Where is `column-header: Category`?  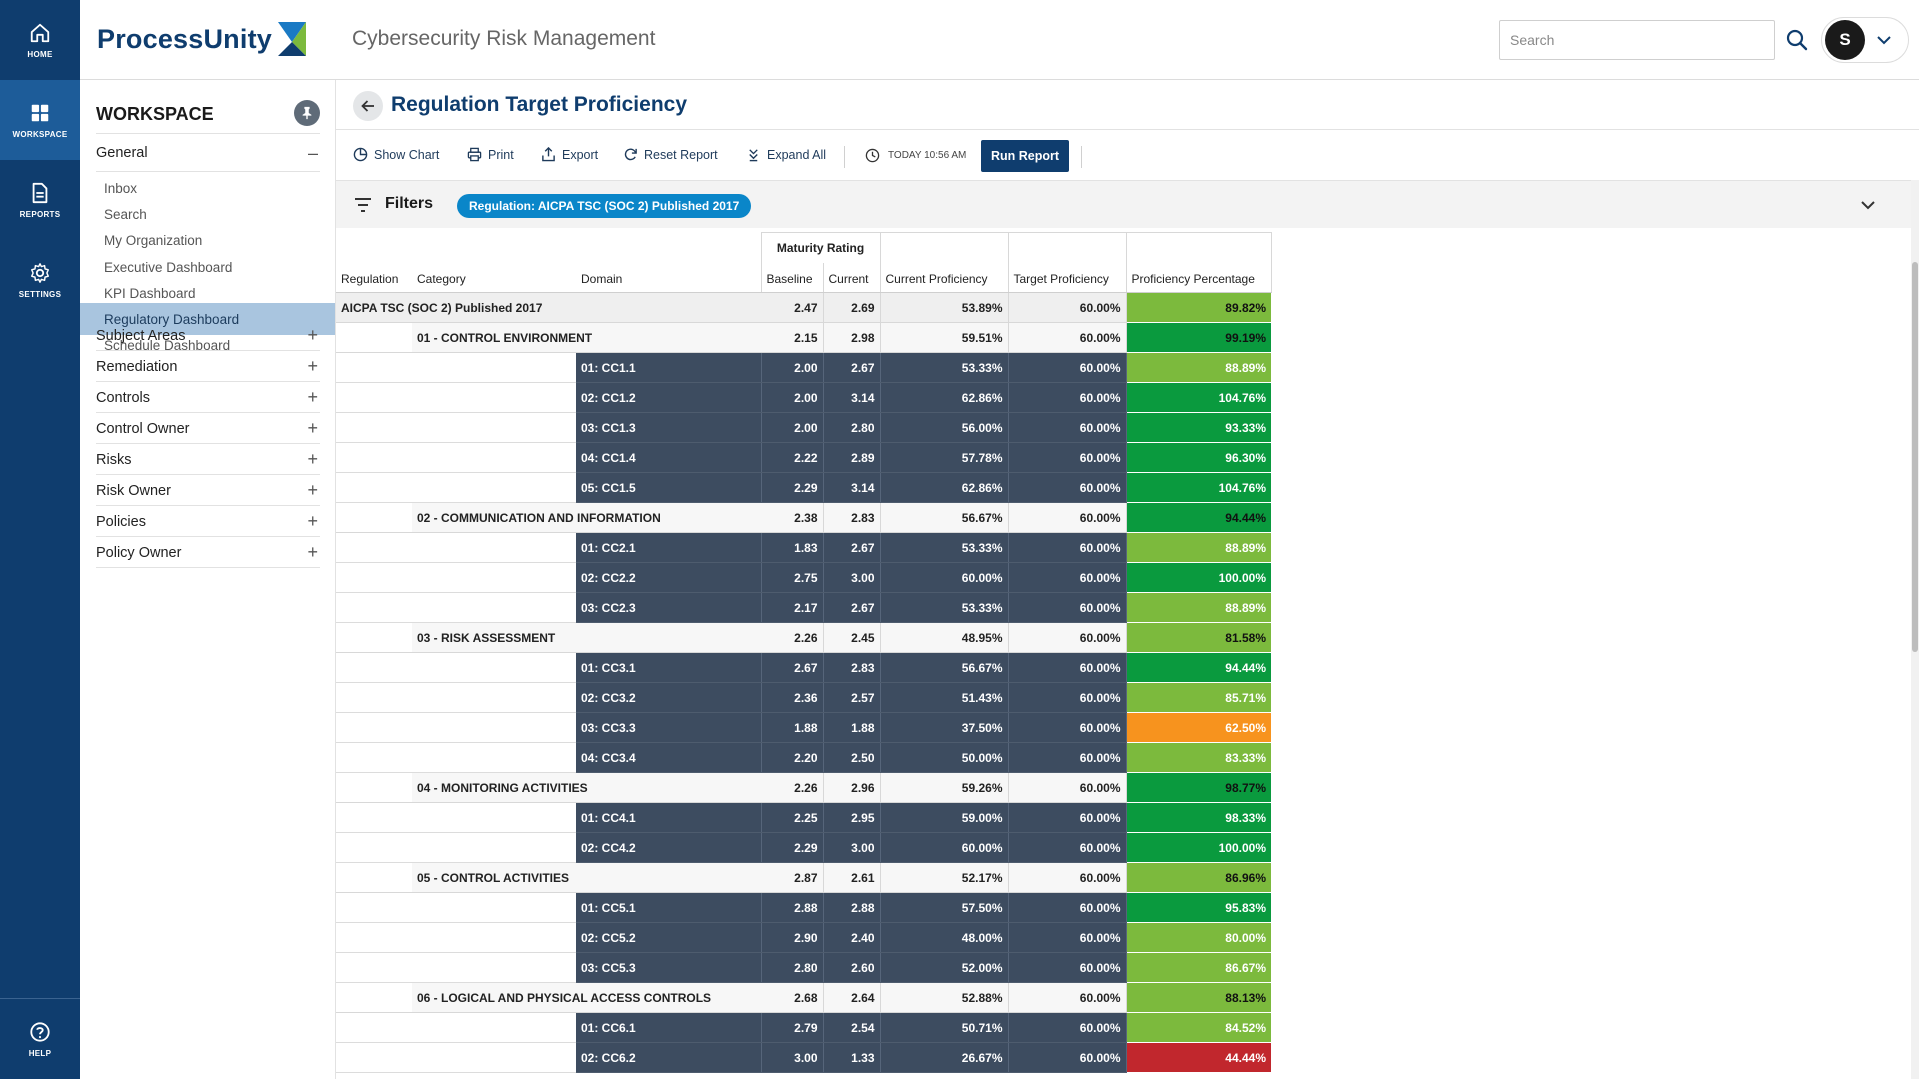
column-header: Category is located at coordinates (494, 277).